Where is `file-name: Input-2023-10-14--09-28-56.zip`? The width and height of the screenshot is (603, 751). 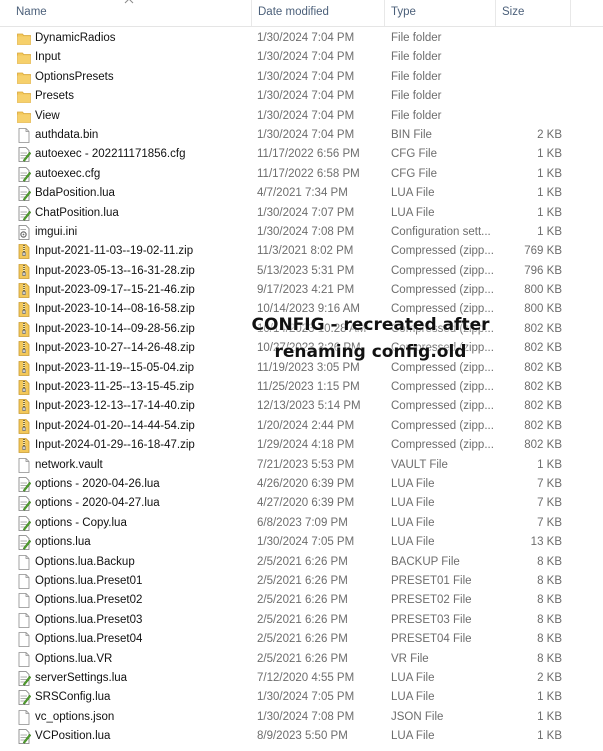 file-name: Input-2023-10-14--09-28-56.zip is located at coordinates (115, 328).